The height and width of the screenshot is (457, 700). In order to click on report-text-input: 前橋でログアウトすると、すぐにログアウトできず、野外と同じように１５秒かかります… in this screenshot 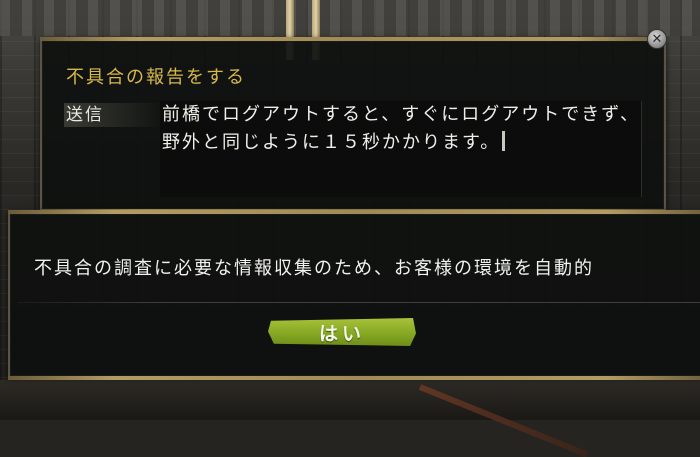, I will do `click(401, 149)`.